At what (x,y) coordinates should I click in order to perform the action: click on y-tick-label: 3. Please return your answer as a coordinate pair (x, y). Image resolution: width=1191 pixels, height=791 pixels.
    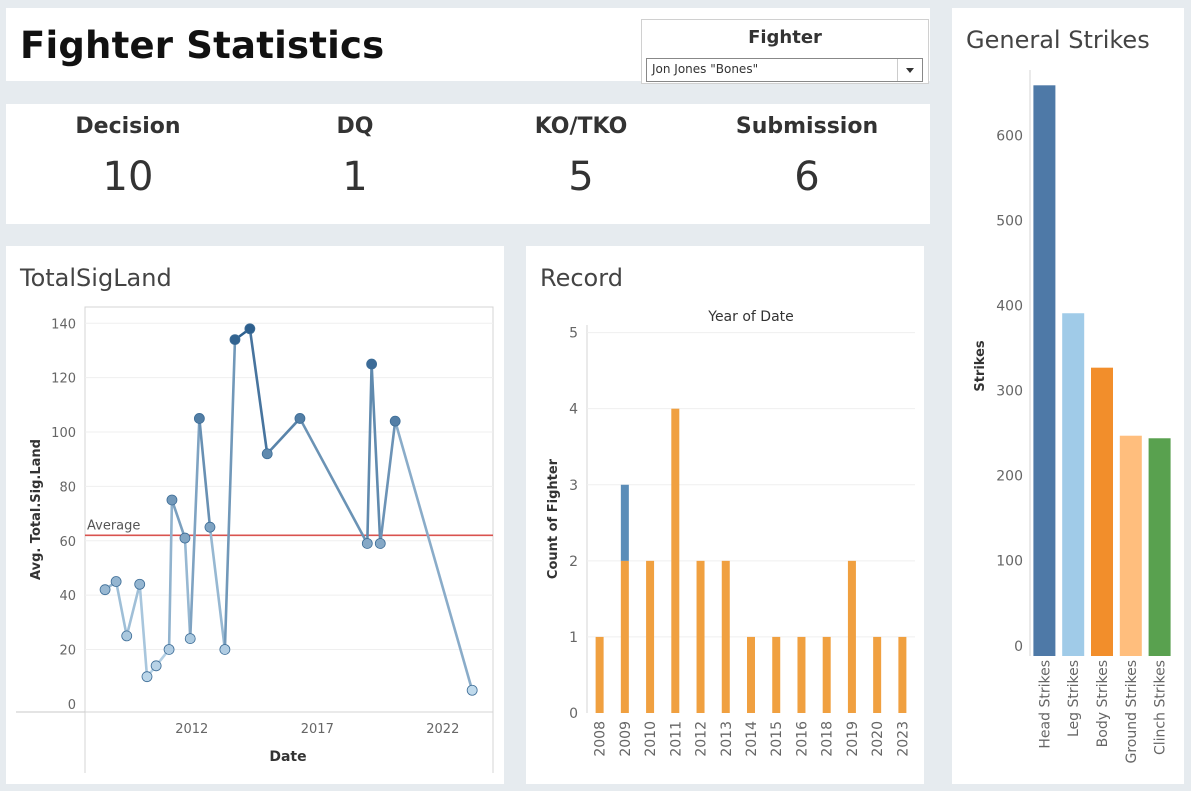
    Looking at the image, I should click on (573, 486).